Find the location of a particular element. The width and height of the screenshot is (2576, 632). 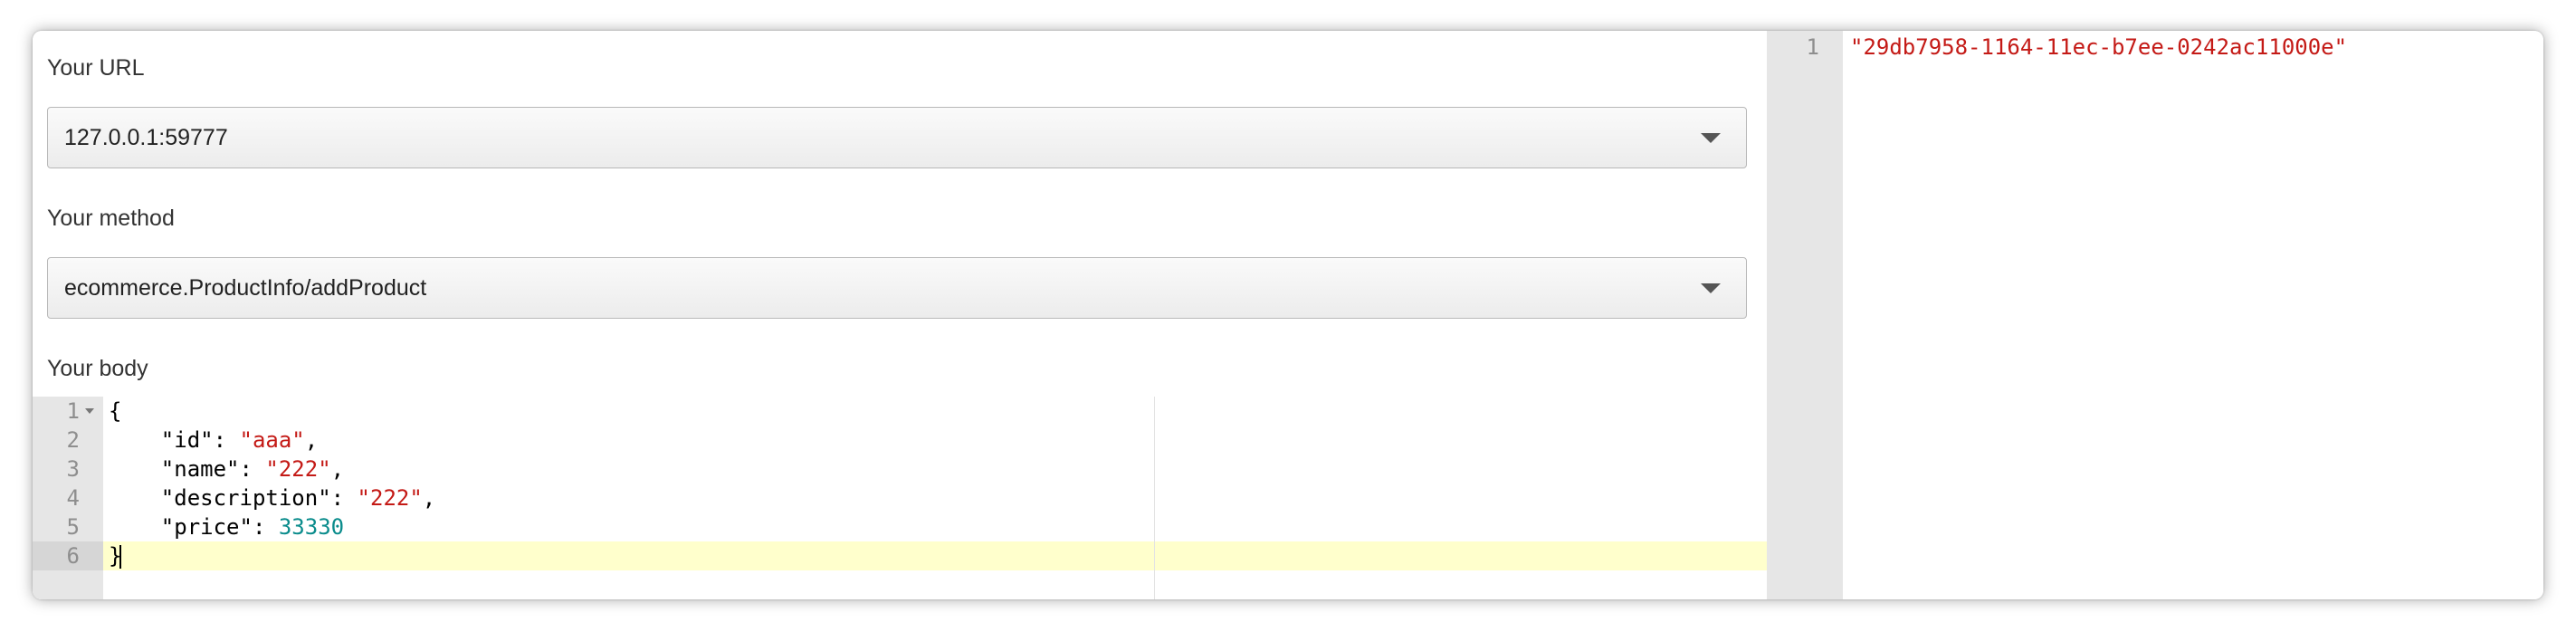

line-number: 2 is located at coordinates (73, 440).